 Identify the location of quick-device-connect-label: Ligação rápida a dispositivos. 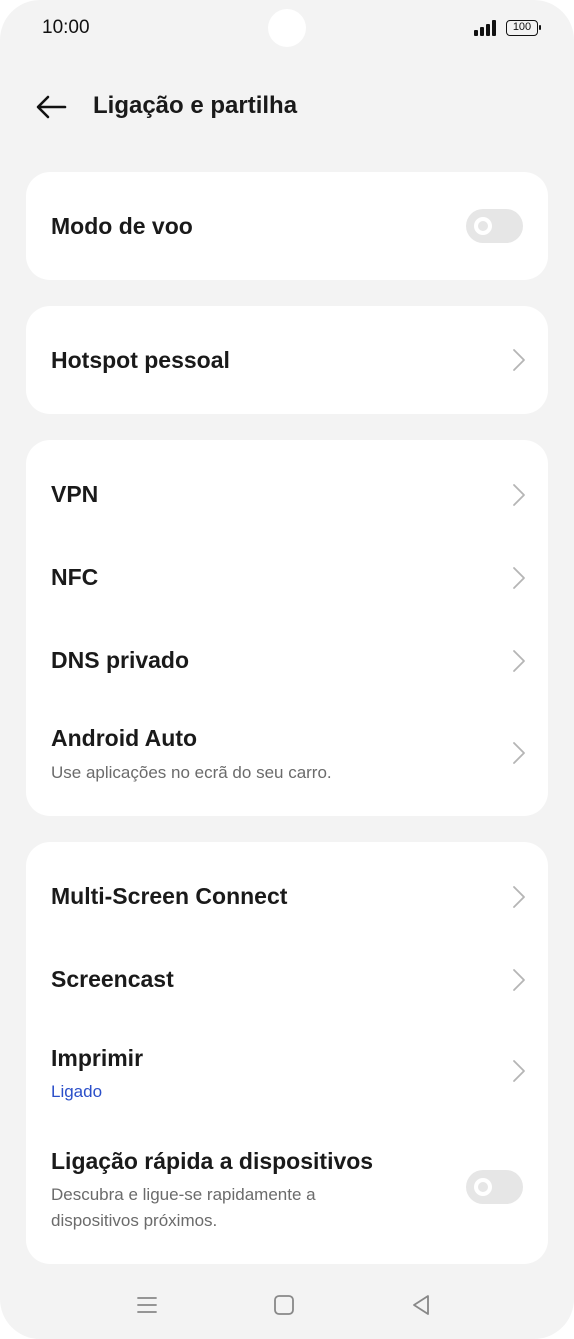
(212, 1161).